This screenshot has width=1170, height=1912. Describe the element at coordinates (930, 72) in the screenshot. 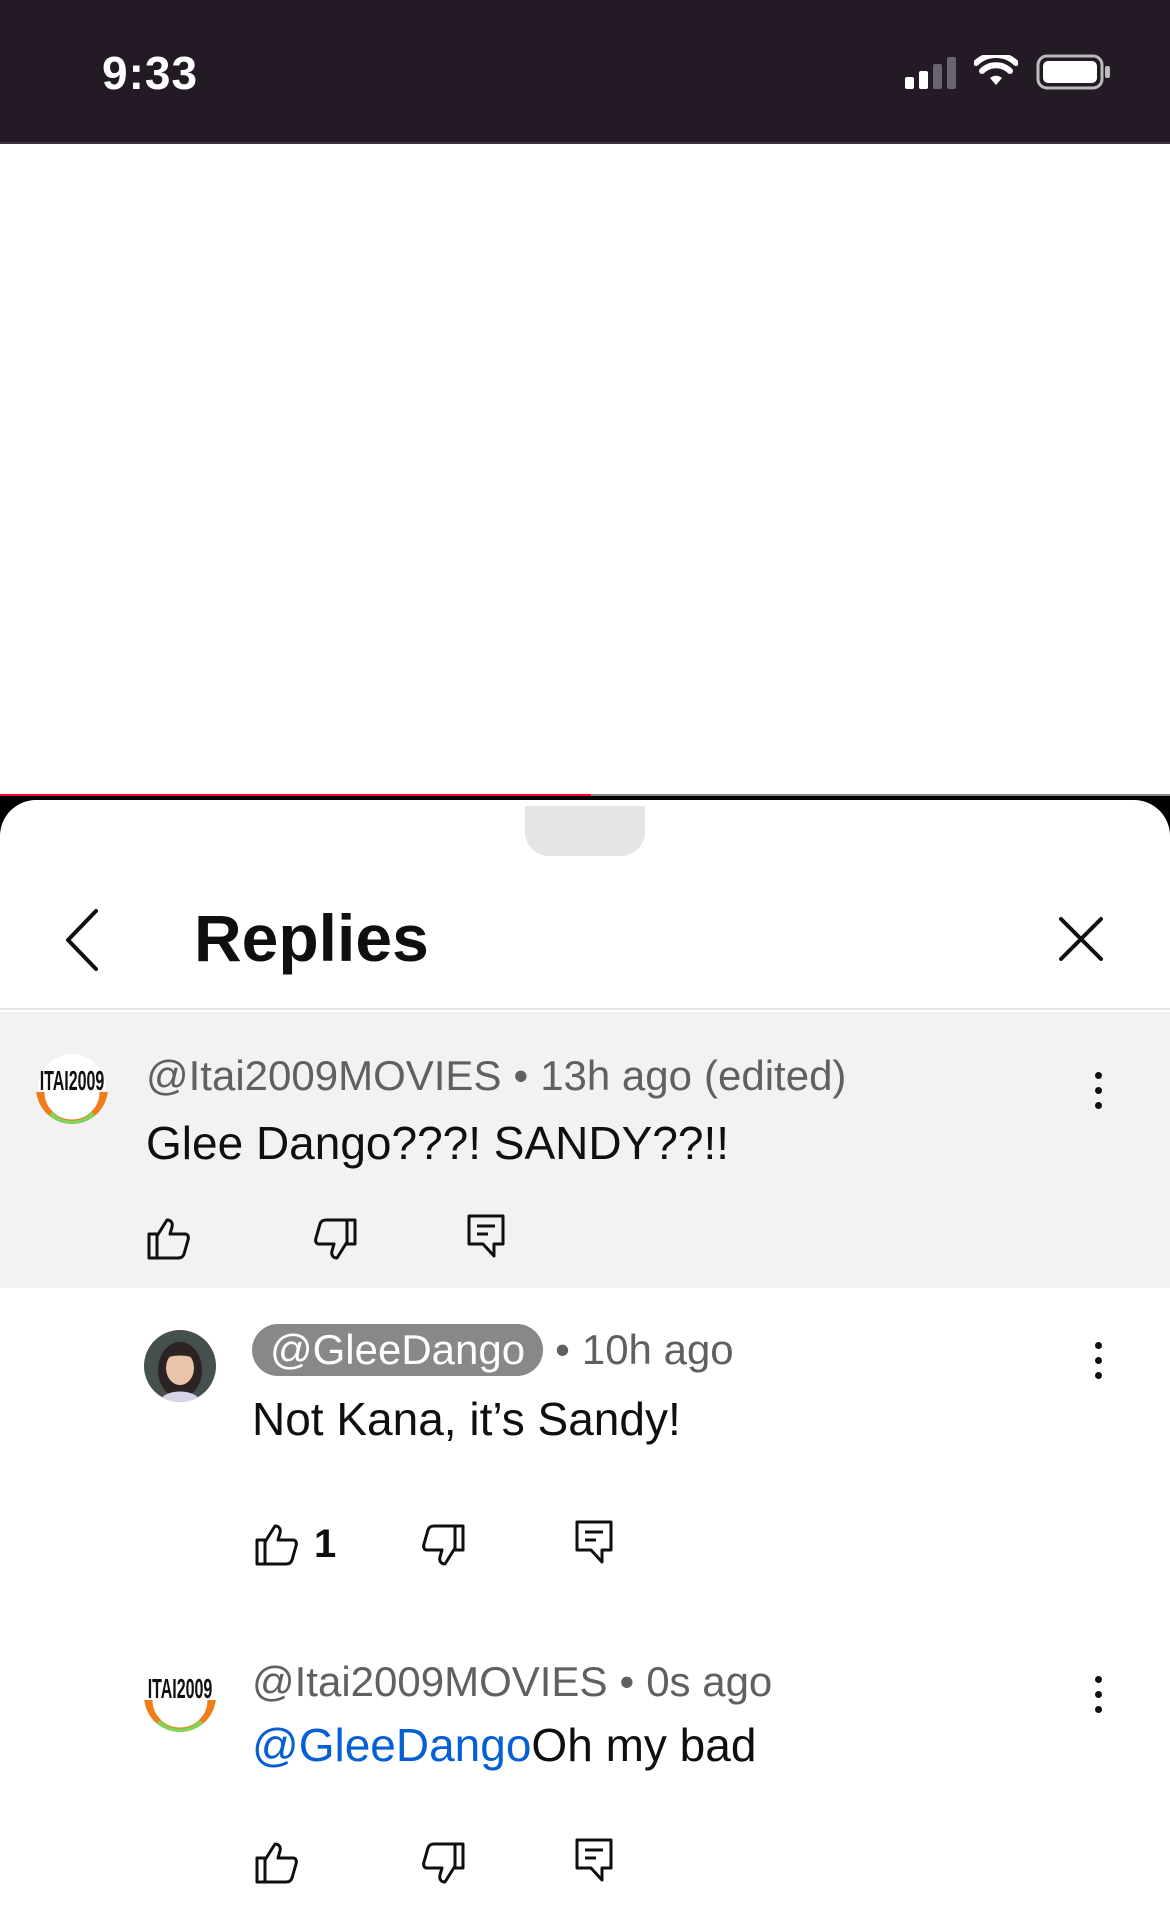

I see `cellular-signal-icon` at that location.